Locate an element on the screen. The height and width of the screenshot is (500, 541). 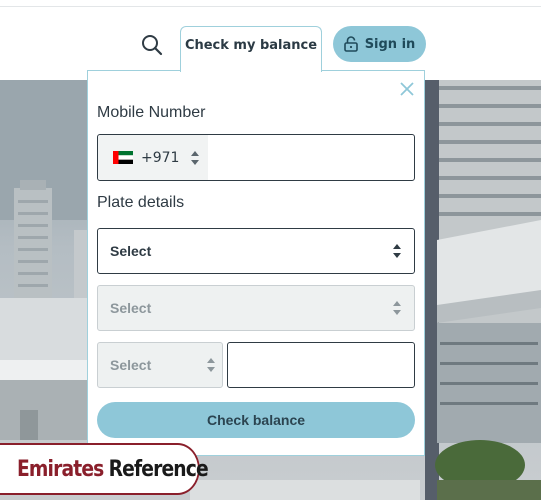
plate-details-label: Plate details is located at coordinates (141, 202).